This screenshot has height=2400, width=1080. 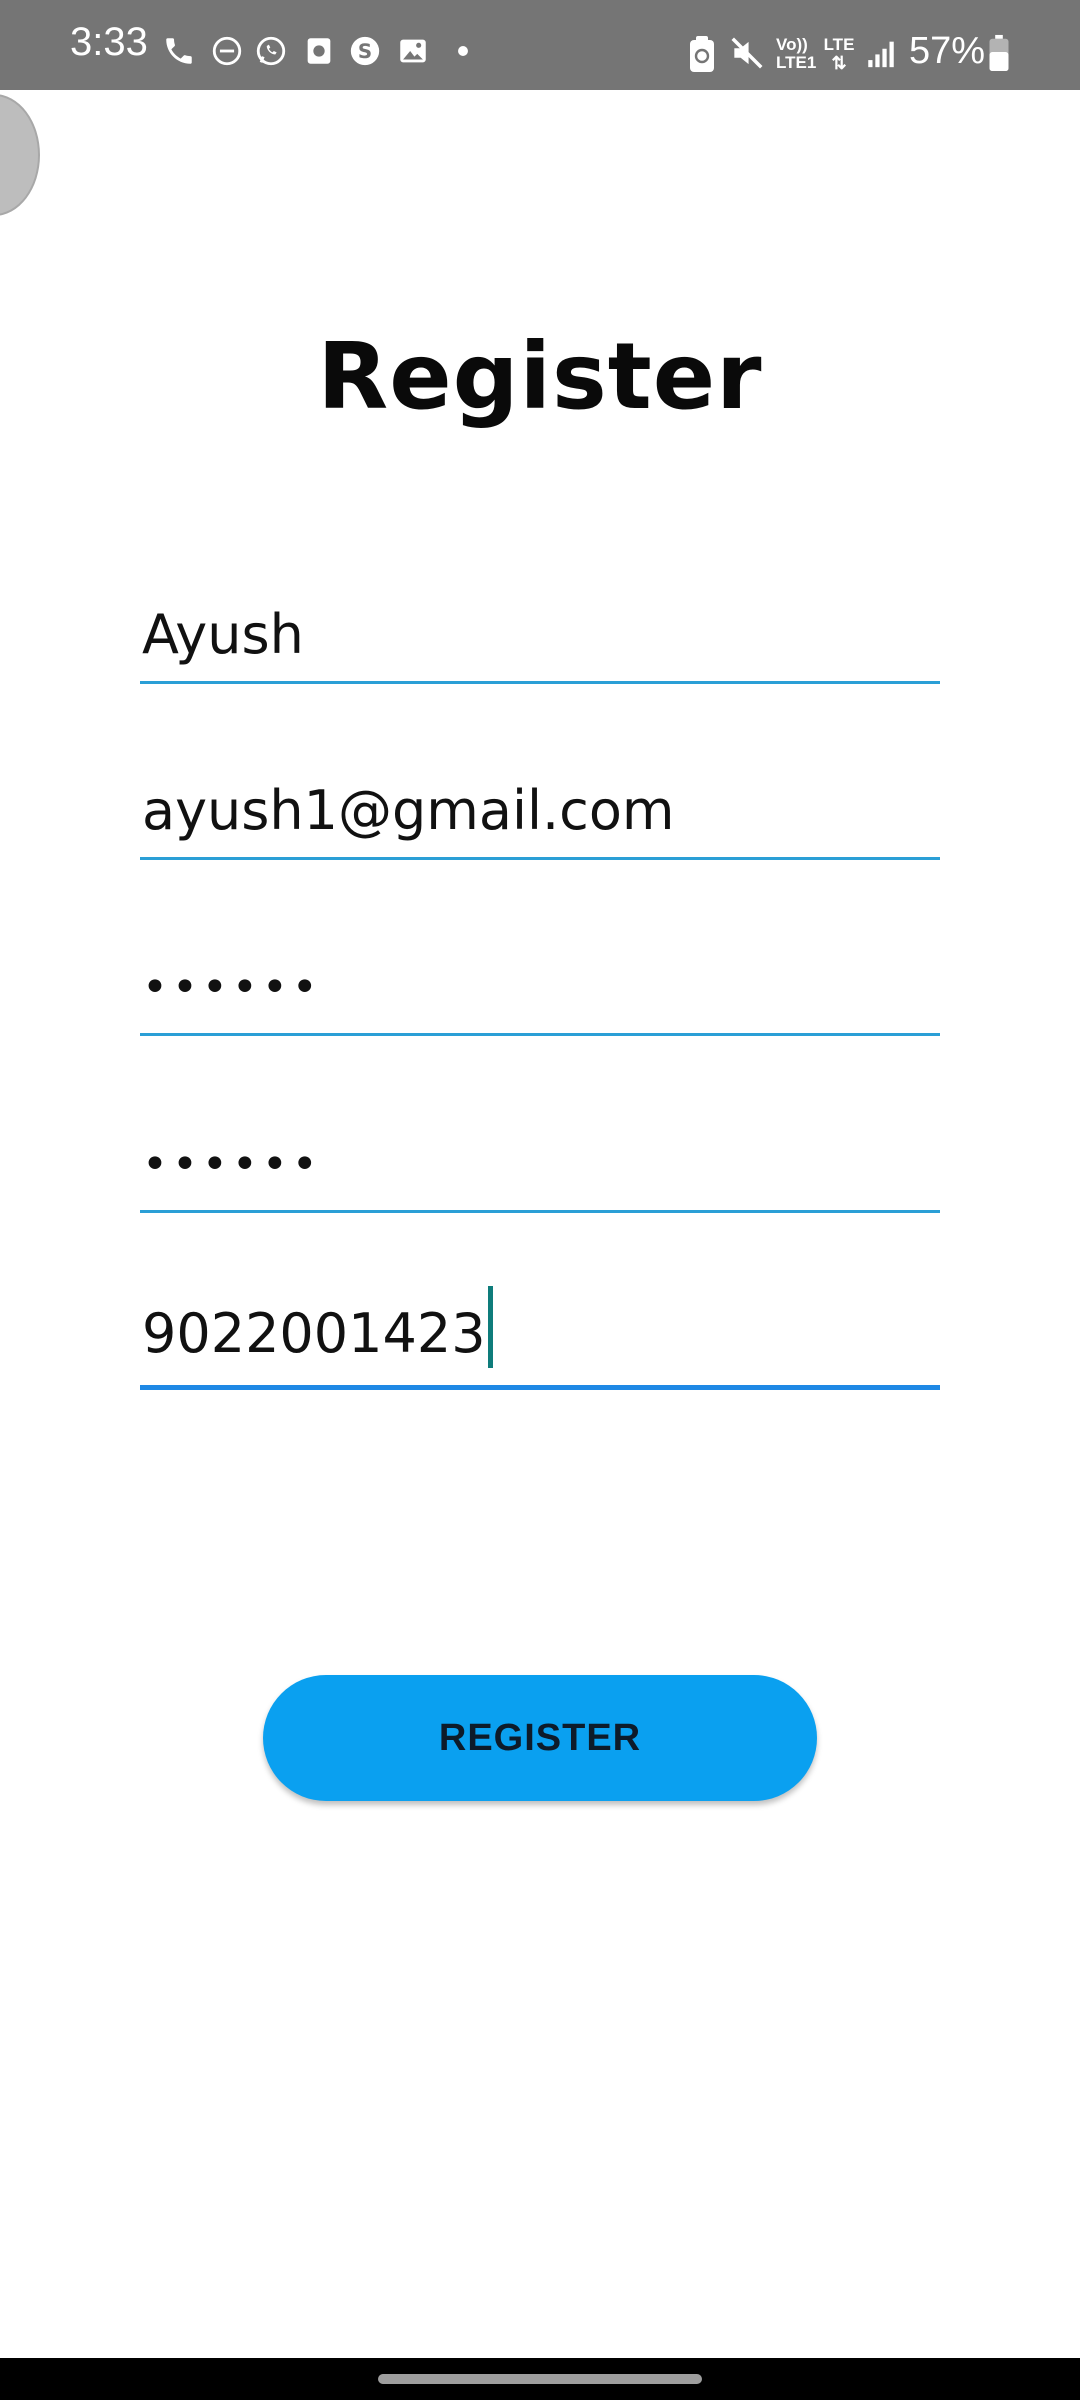 What do you see at coordinates (271, 51) in the screenshot?
I see `whatsapp-icon` at bounding box center [271, 51].